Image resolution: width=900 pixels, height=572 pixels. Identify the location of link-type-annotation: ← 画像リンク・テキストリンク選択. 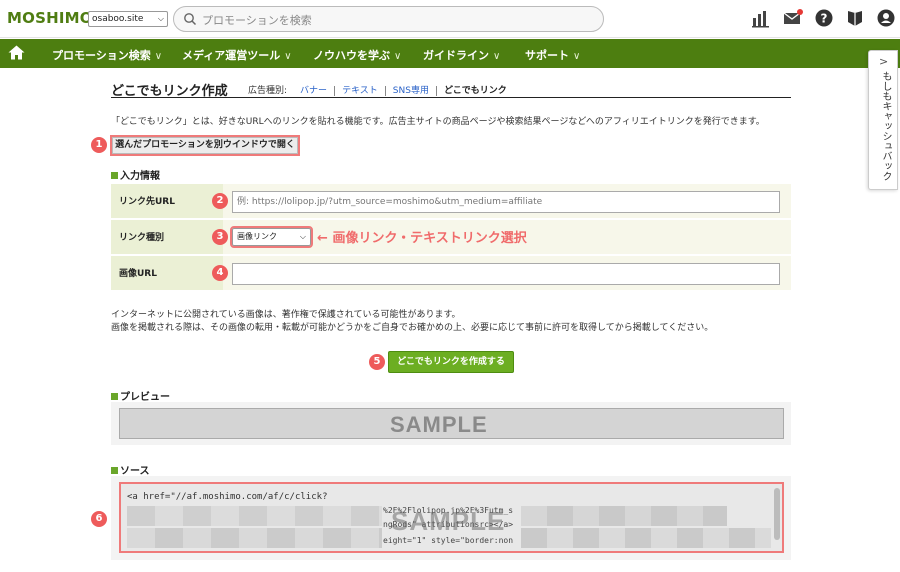
(422, 236).